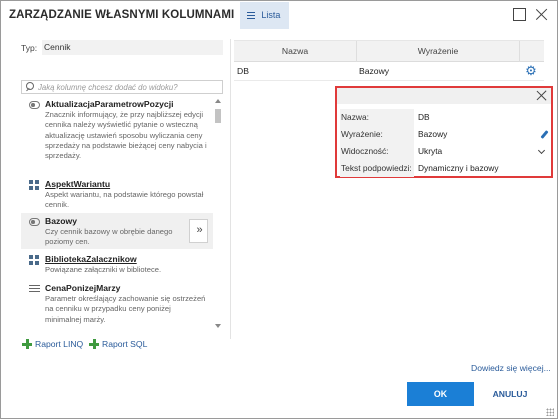 The width and height of the screenshot is (558, 419). I want to click on typ-value: Cennik, so click(132, 47).